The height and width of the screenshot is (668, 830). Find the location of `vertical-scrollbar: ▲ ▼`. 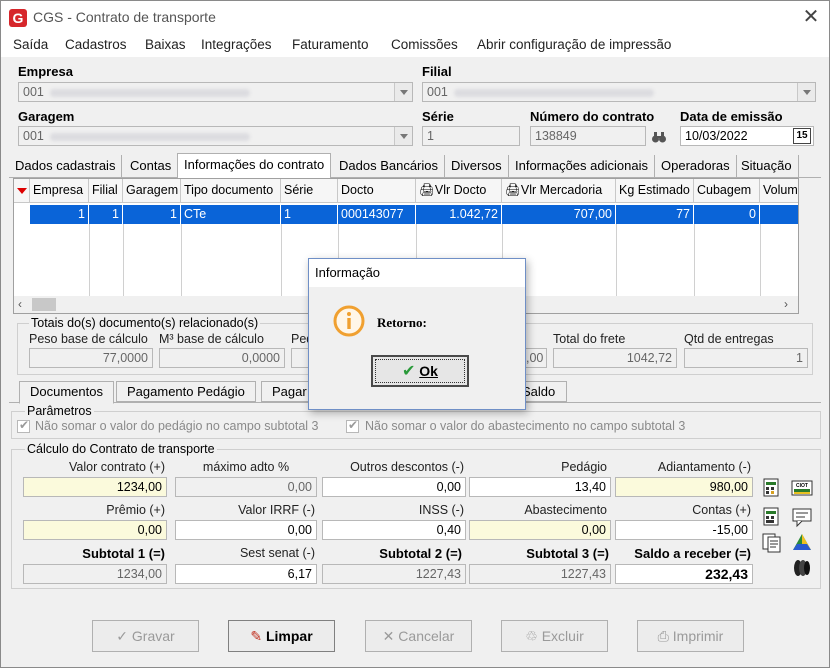

vertical-scrollbar: ▲ ▼ is located at coordinates (798, 237).